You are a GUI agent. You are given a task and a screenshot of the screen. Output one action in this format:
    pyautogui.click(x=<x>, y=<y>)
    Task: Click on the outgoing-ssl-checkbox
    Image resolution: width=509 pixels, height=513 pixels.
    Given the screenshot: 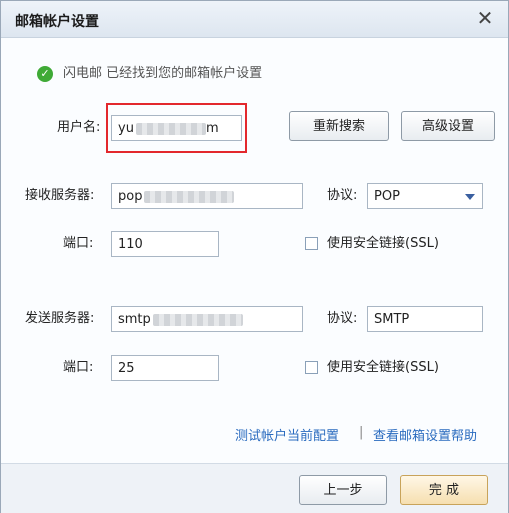 What is the action you would take?
    pyautogui.click(x=311, y=367)
    